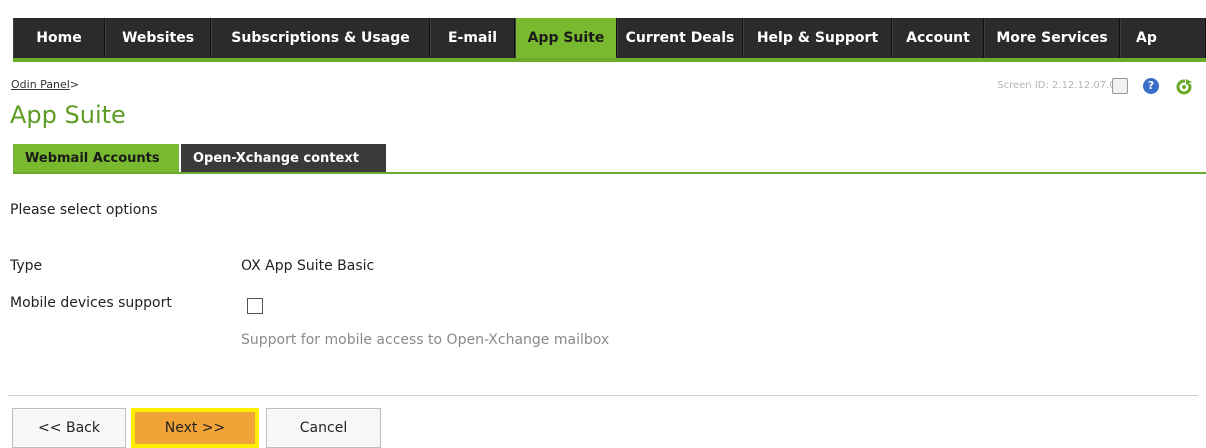 The width and height of the screenshot is (1206, 448). What do you see at coordinates (59, 38) in the screenshot?
I see `nav-item-home: Home` at bounding box center [59, 38].